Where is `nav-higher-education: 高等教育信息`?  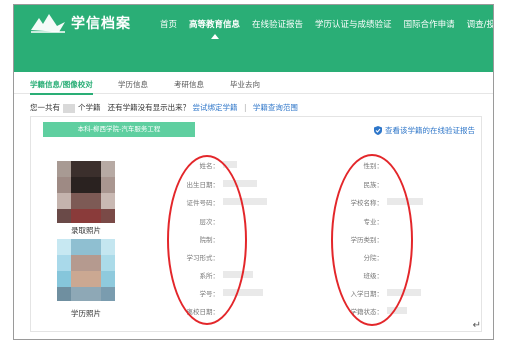 nav-higher-education: 高等教育信息 is located at coordinates (215, 28).